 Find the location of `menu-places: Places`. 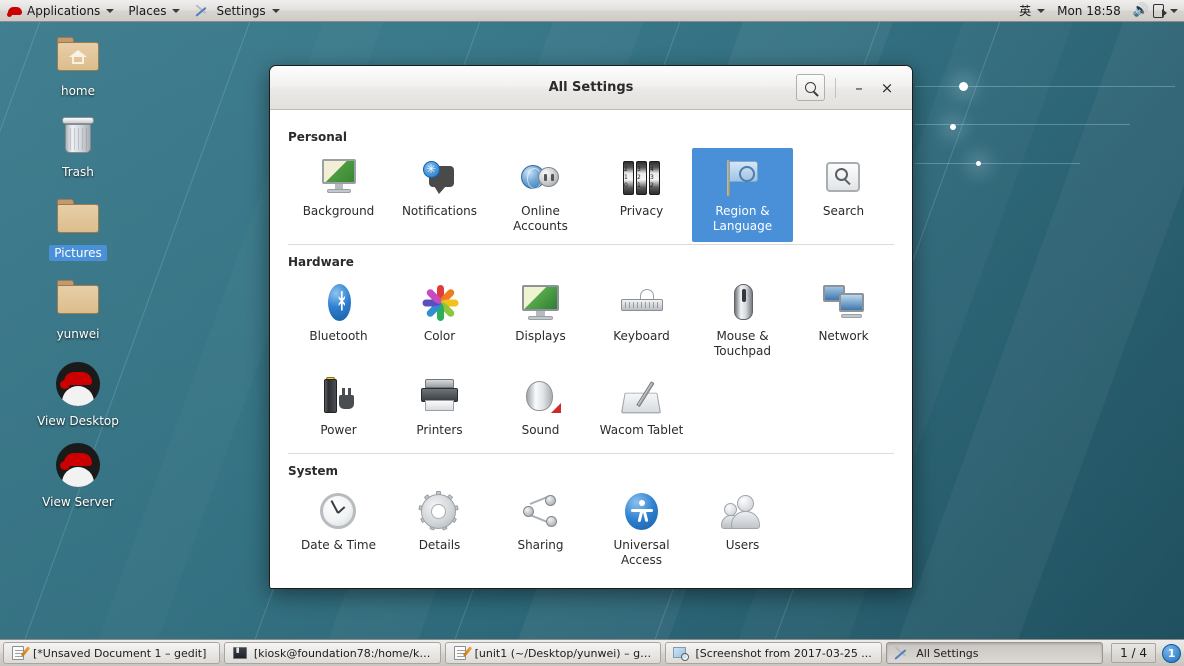

menu-places: Places is located at coordinates (154, 11).